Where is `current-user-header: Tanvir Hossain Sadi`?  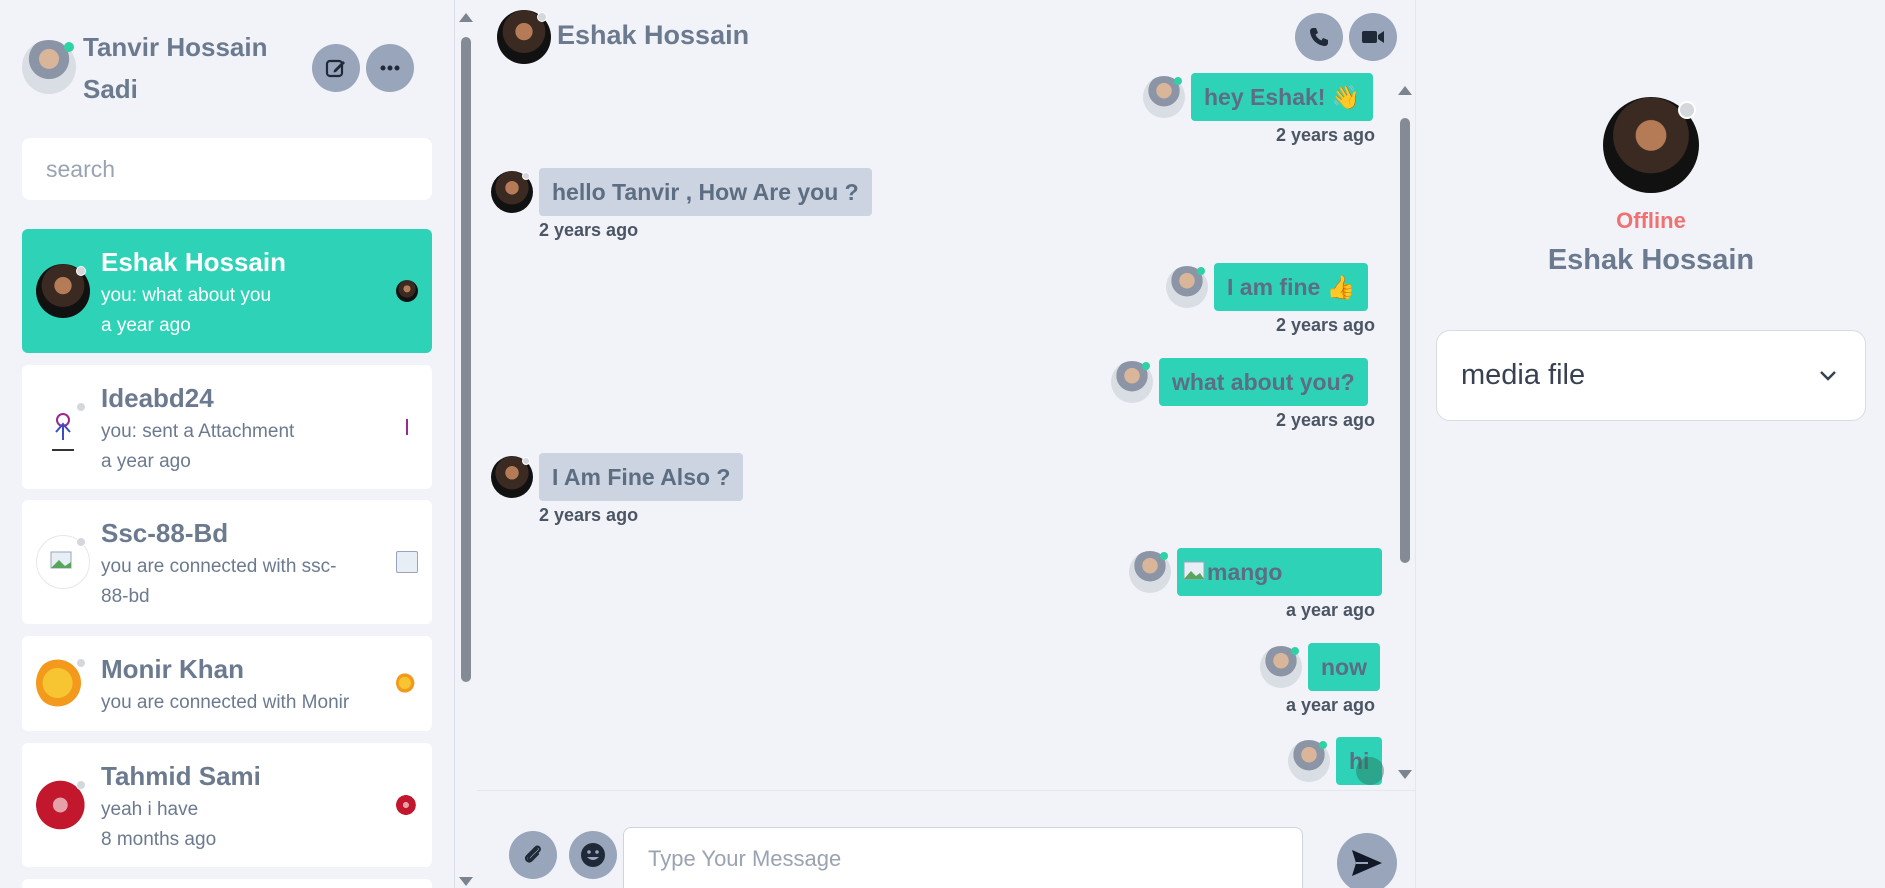 current-user-header: Tanvir Hossain Sadi is located at coordinates (222, 66).